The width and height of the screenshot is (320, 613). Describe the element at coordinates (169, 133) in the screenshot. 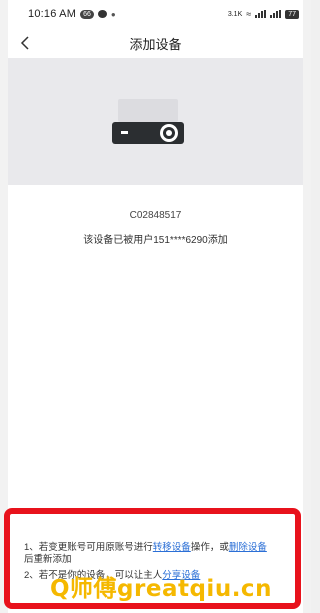

I see `lens-icon` at that location.